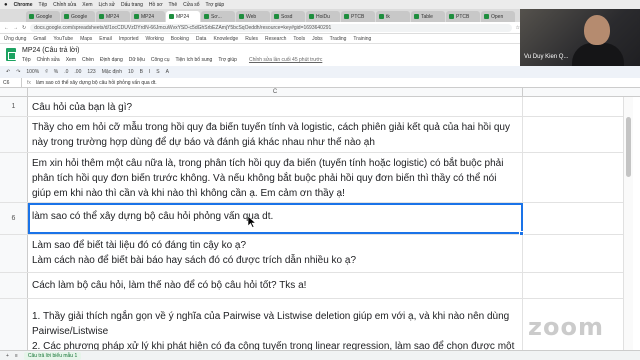 This screenshot has height=360, width=640. What do you see at coordinates (137, 60) in the screenshot?
I see `menu-data: Dữ liệu` at bounding box center [137, 60].